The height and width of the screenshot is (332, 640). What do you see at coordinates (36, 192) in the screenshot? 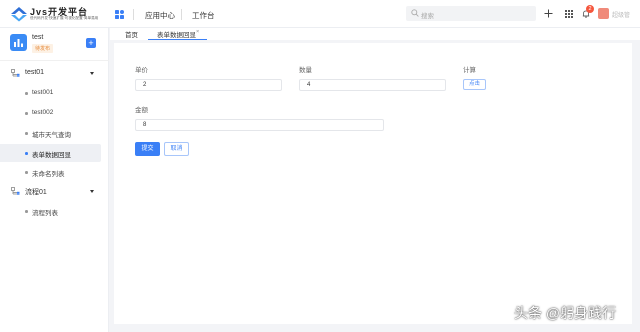
I see `sidebar-group-label: 流程01` at bounding box center [36, 192].